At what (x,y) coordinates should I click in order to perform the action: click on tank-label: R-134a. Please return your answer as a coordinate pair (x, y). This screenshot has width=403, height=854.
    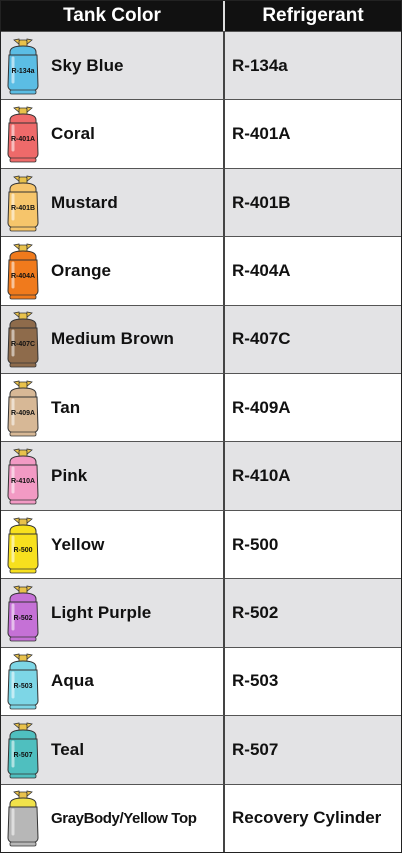
    Looking at the image, I should click on (23, 71).